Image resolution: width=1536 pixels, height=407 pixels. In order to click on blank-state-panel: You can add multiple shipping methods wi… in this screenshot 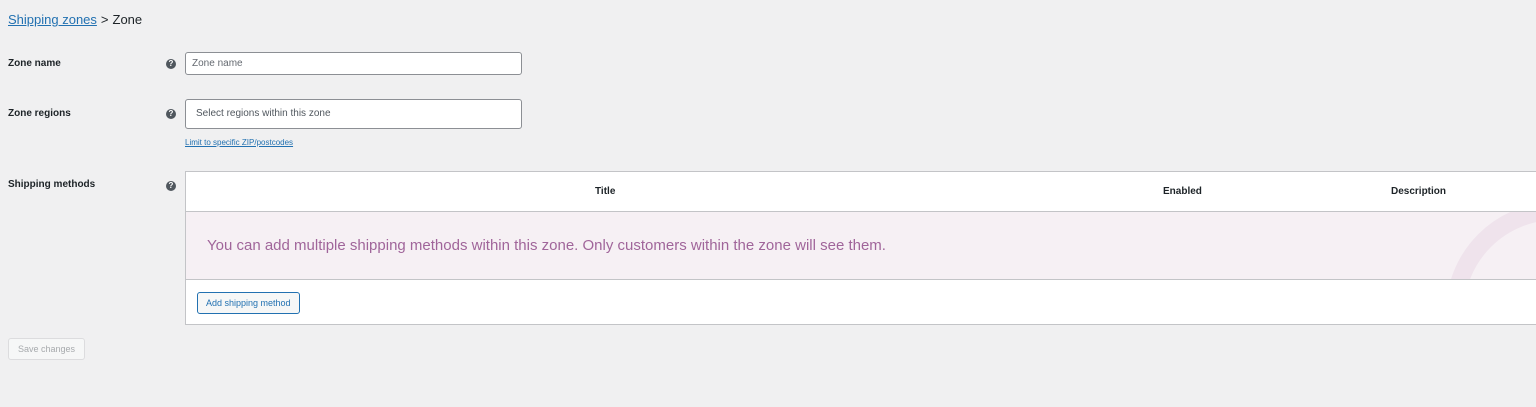, I will do `click(861, 246)`.